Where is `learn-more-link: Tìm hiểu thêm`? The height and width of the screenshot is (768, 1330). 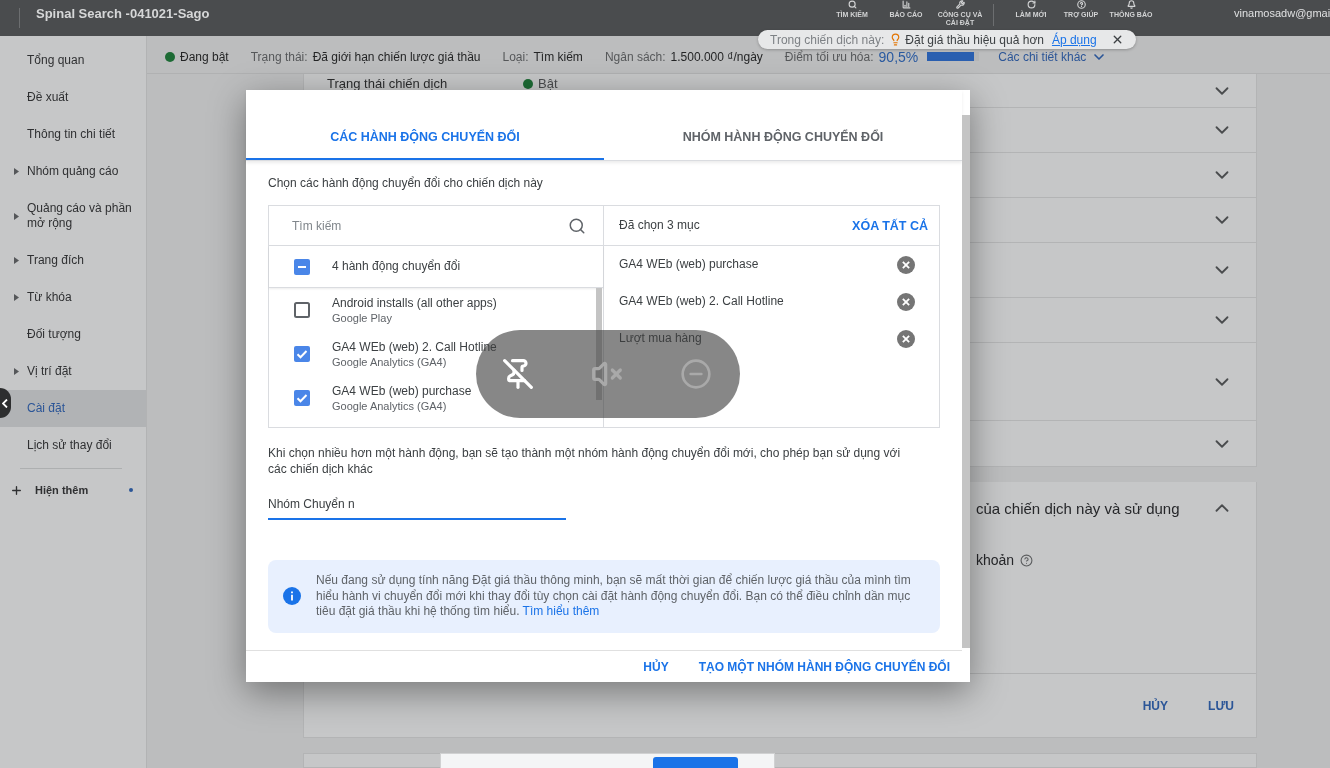
learn-more-link: Tìm hiểu thêm is located at coordinates (561, 611).